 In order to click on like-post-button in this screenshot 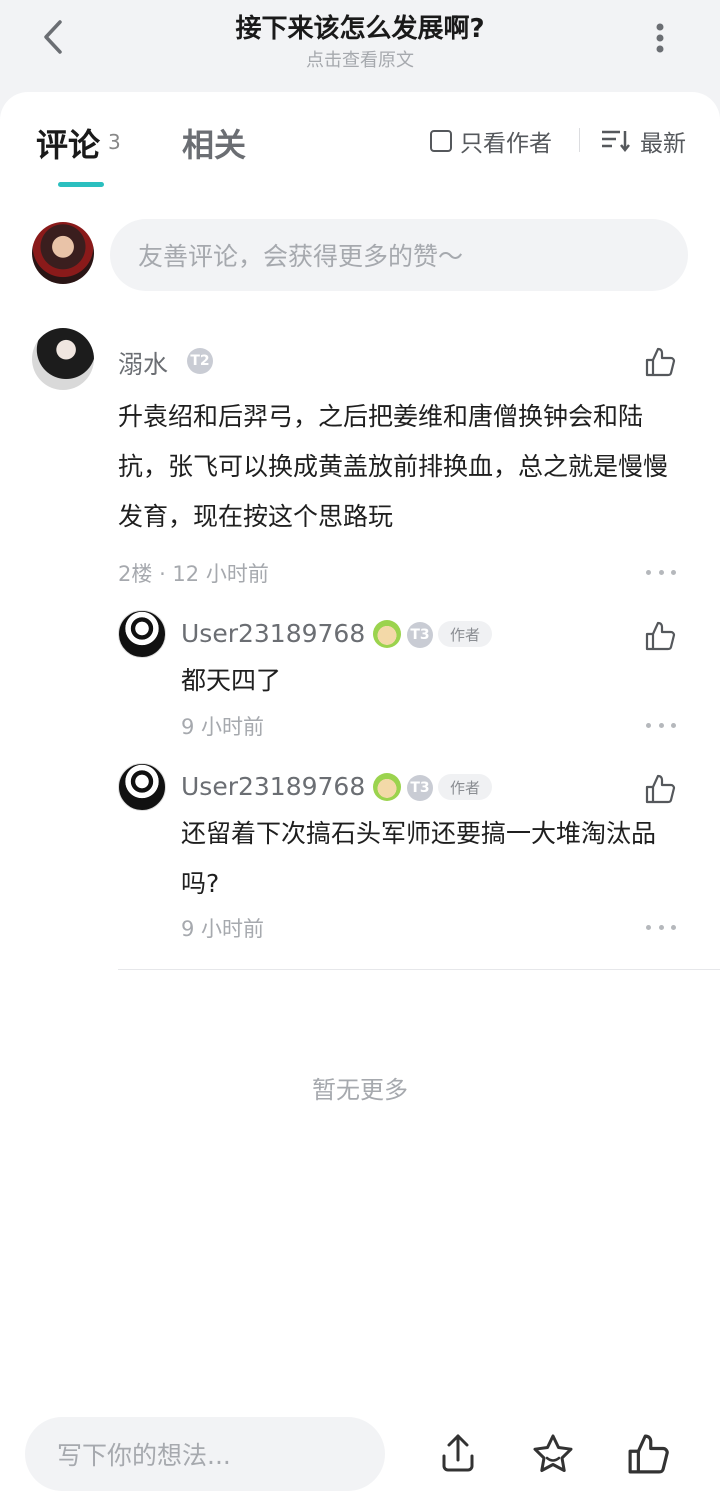, I will do `click(648, 1454)`.